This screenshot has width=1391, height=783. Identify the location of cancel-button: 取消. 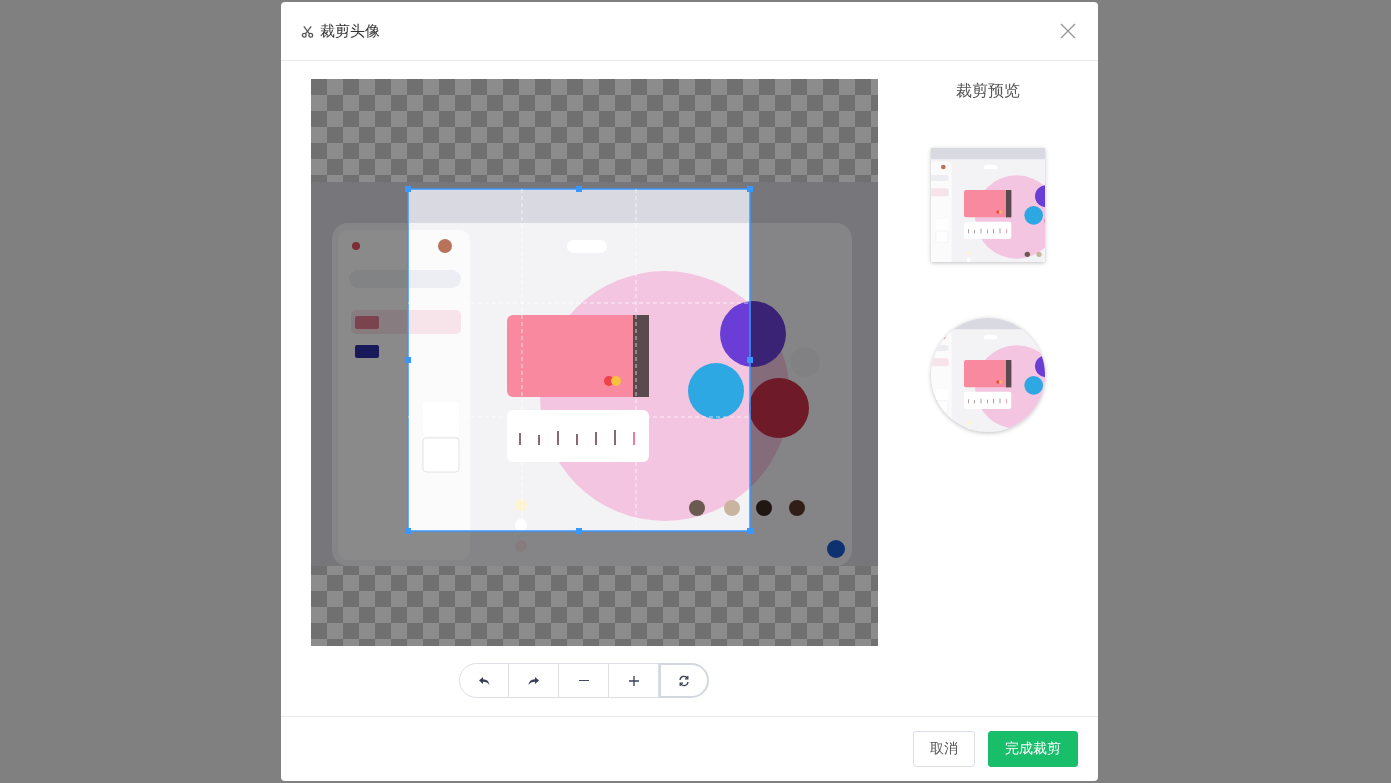
(944, 749).